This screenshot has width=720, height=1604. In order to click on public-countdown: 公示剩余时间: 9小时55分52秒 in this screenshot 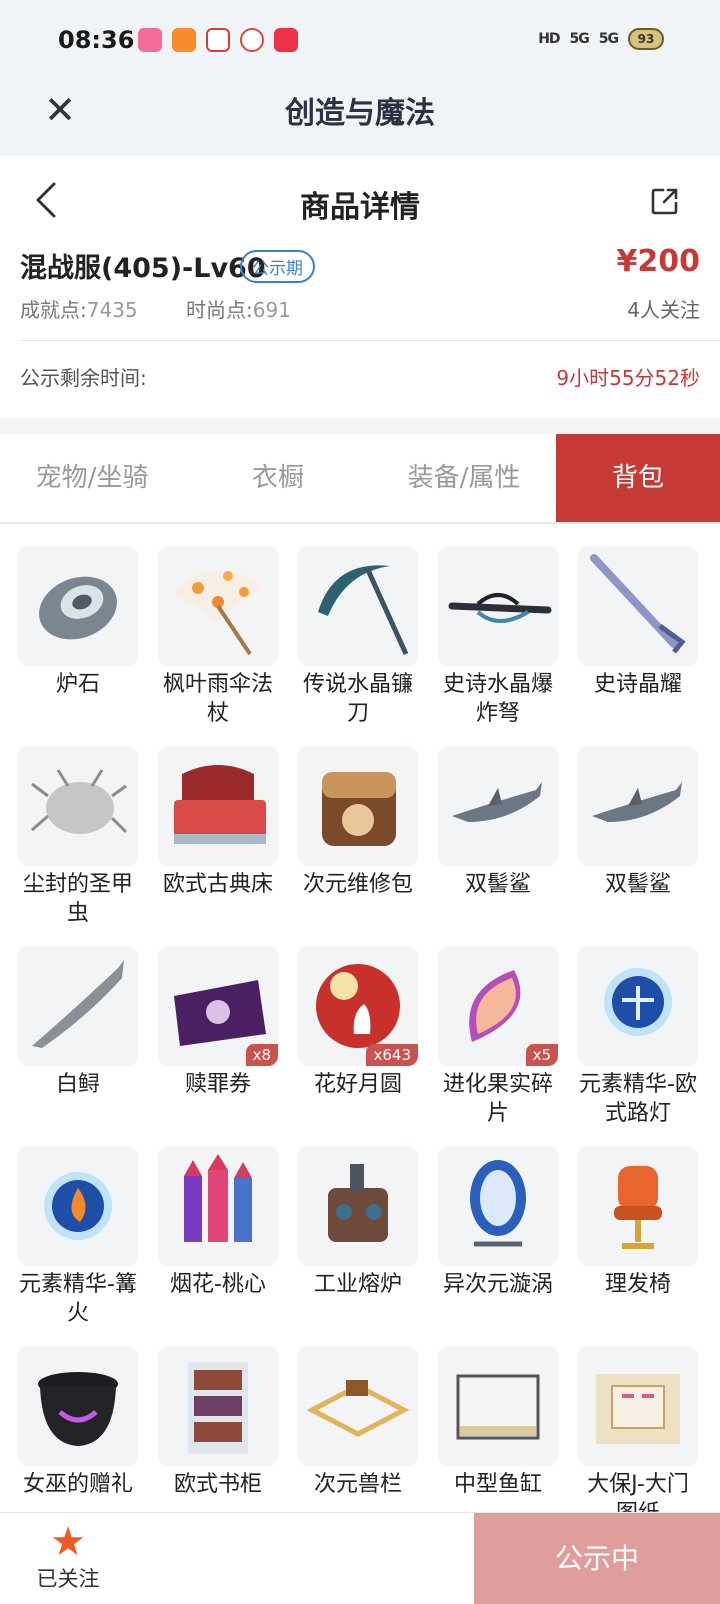, I will do `click(360, 379)`.